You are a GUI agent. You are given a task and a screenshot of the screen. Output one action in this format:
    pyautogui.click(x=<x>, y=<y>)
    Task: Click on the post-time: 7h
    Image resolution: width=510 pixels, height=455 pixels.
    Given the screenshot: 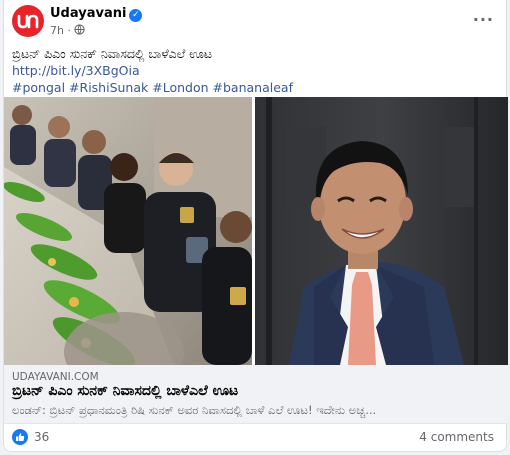 What is the action you would take?
    pyautogui.click(x=57, y=30)
    